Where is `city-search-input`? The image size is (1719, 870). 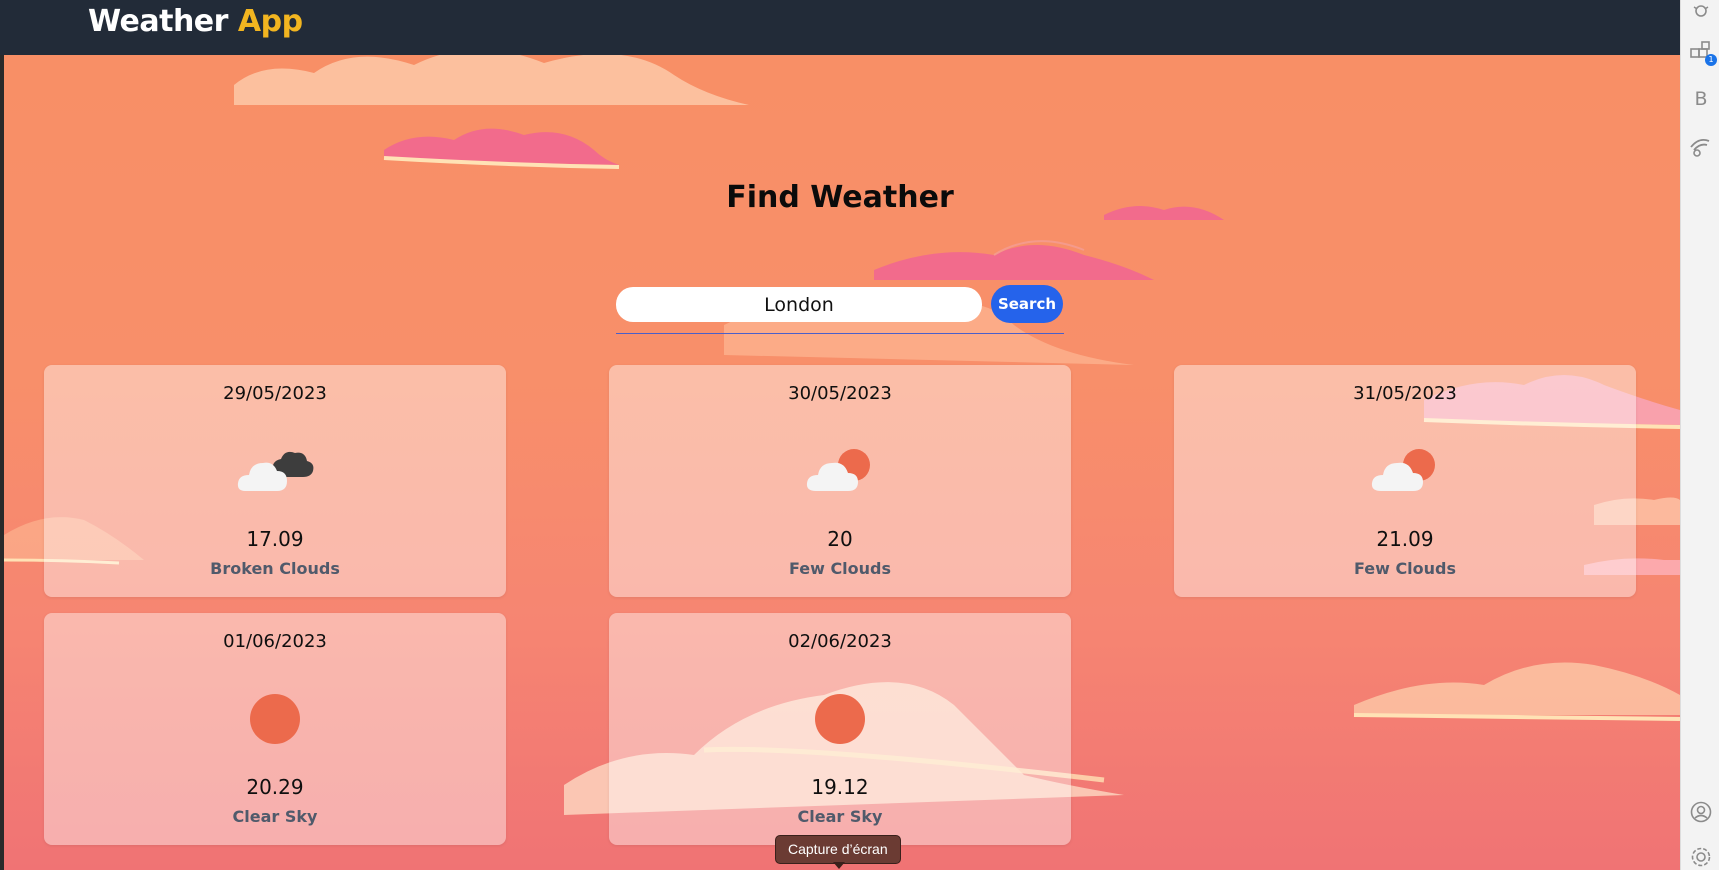 city-search-input is located at coordinates (799, 304).